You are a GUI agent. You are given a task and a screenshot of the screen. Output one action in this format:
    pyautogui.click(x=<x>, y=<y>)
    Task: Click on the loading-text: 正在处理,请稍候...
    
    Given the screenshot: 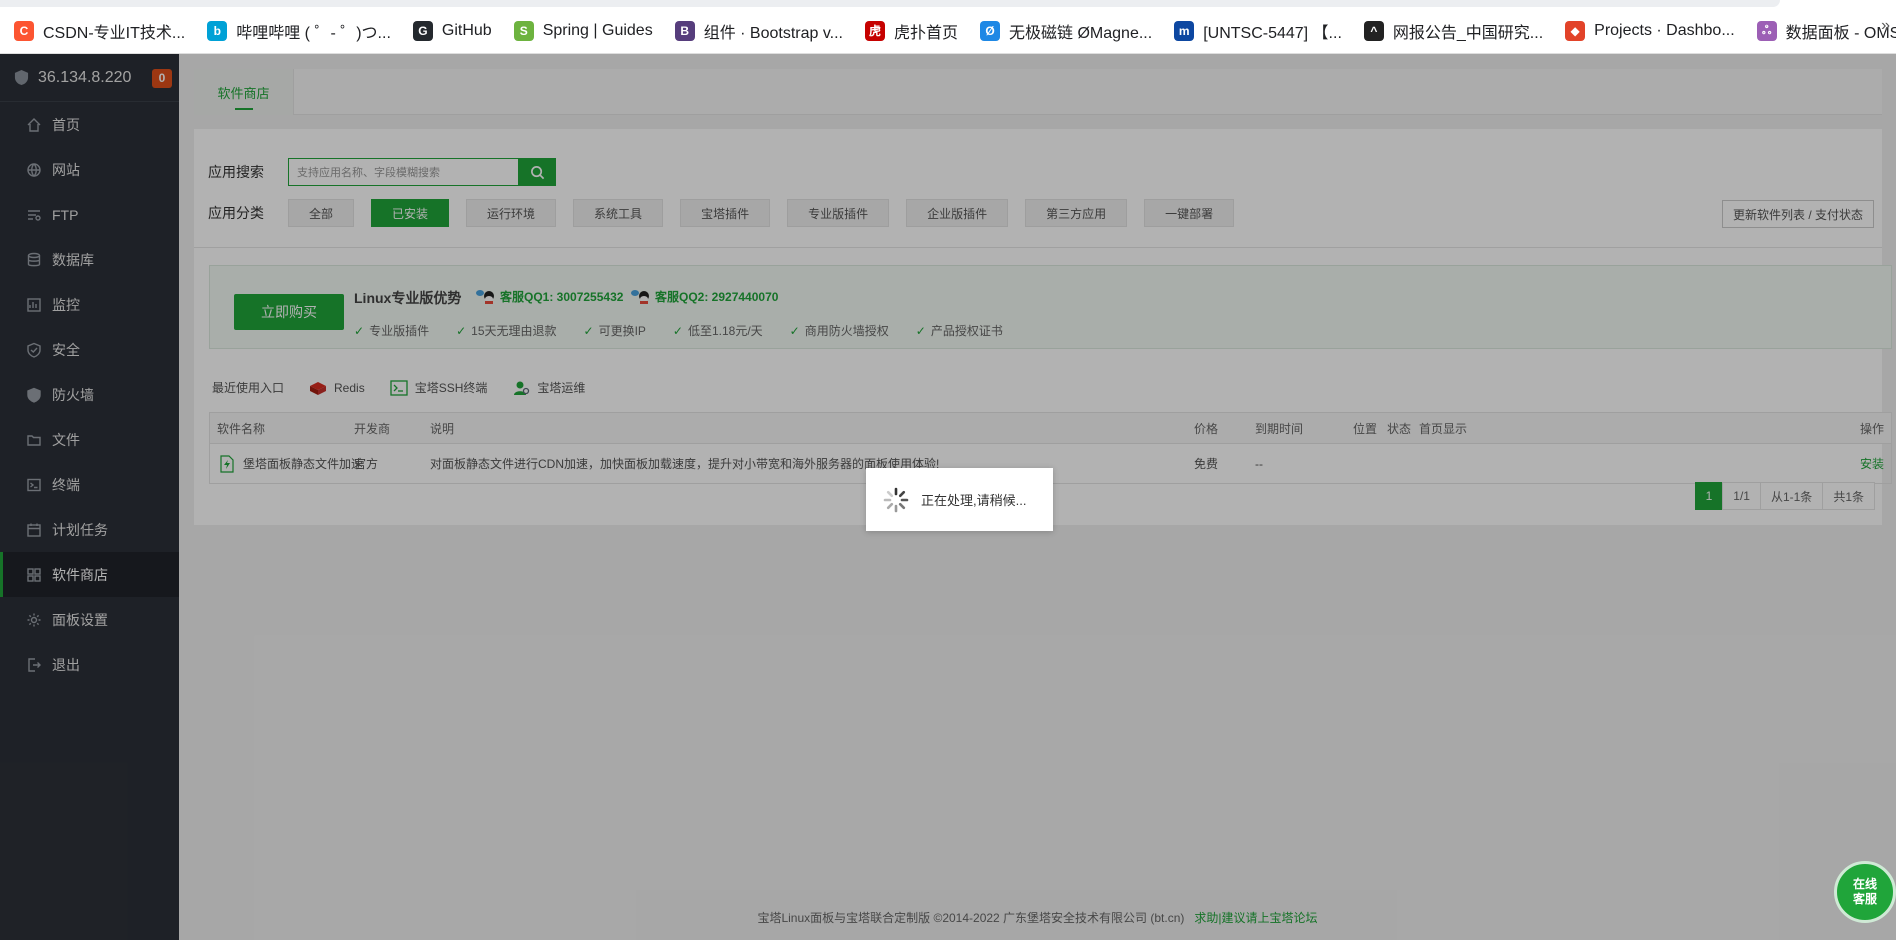 What is the action you would take?
    pyautogui.click(x=974, y=500)
    